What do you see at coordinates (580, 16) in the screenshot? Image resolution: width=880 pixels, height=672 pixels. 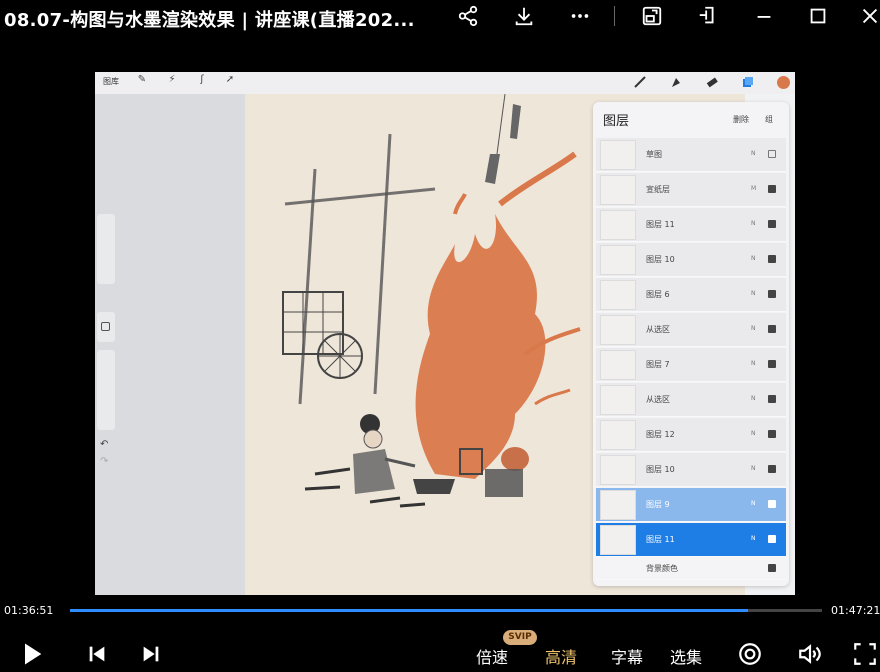 I see `more-icon` at bounding box center [580, 16].